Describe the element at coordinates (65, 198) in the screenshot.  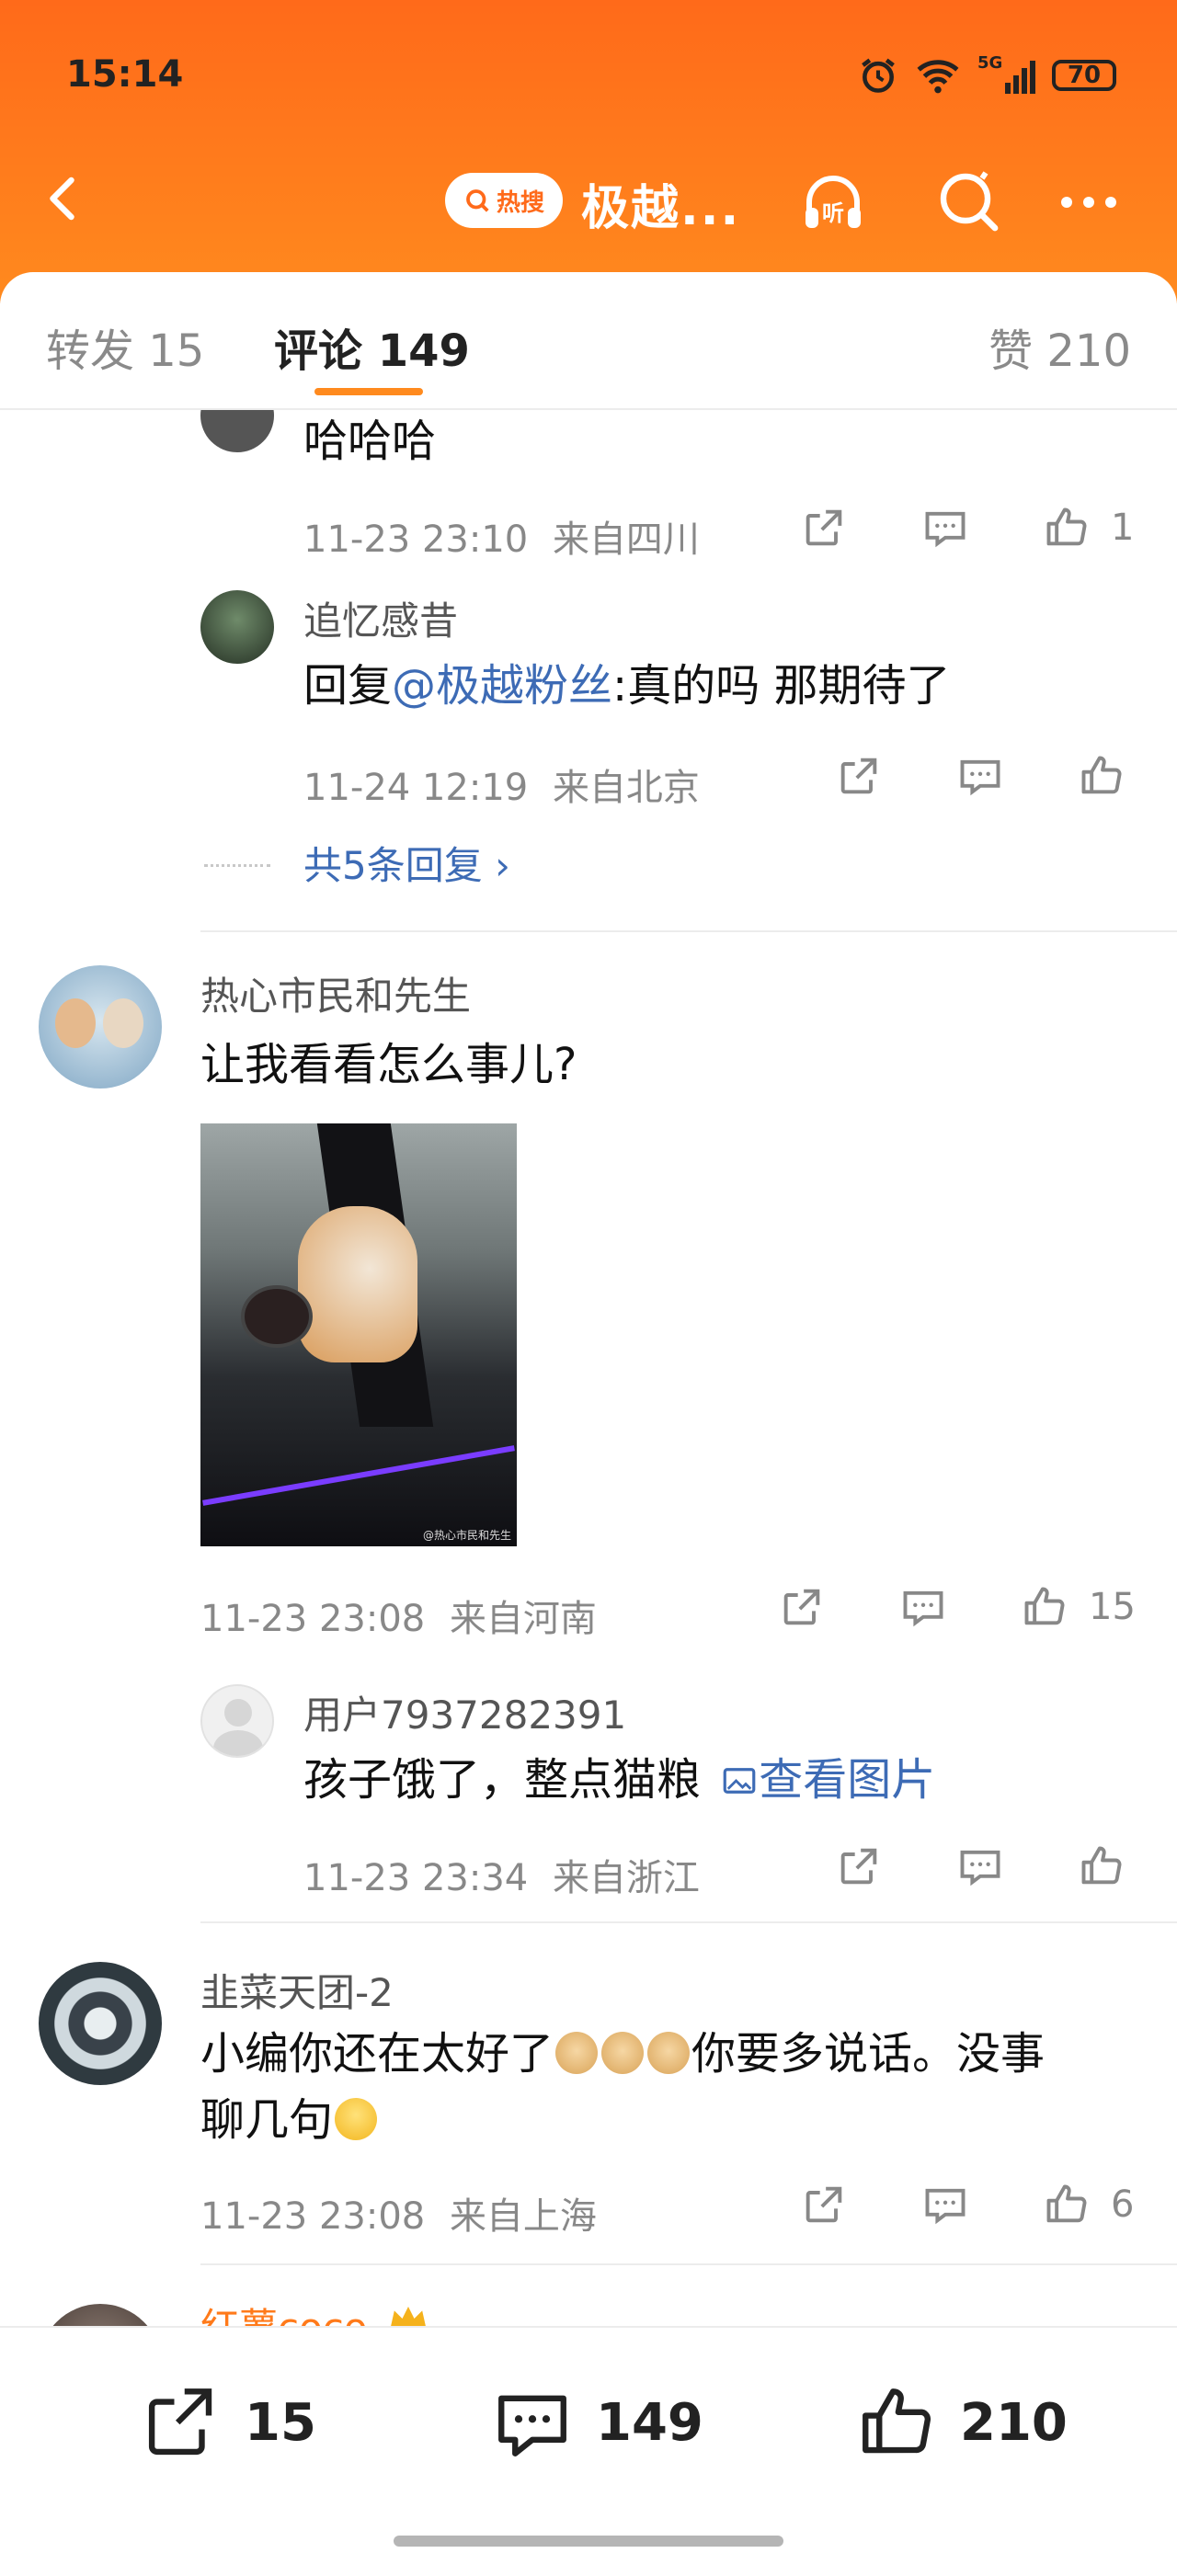
I see `back-icon` at that location.